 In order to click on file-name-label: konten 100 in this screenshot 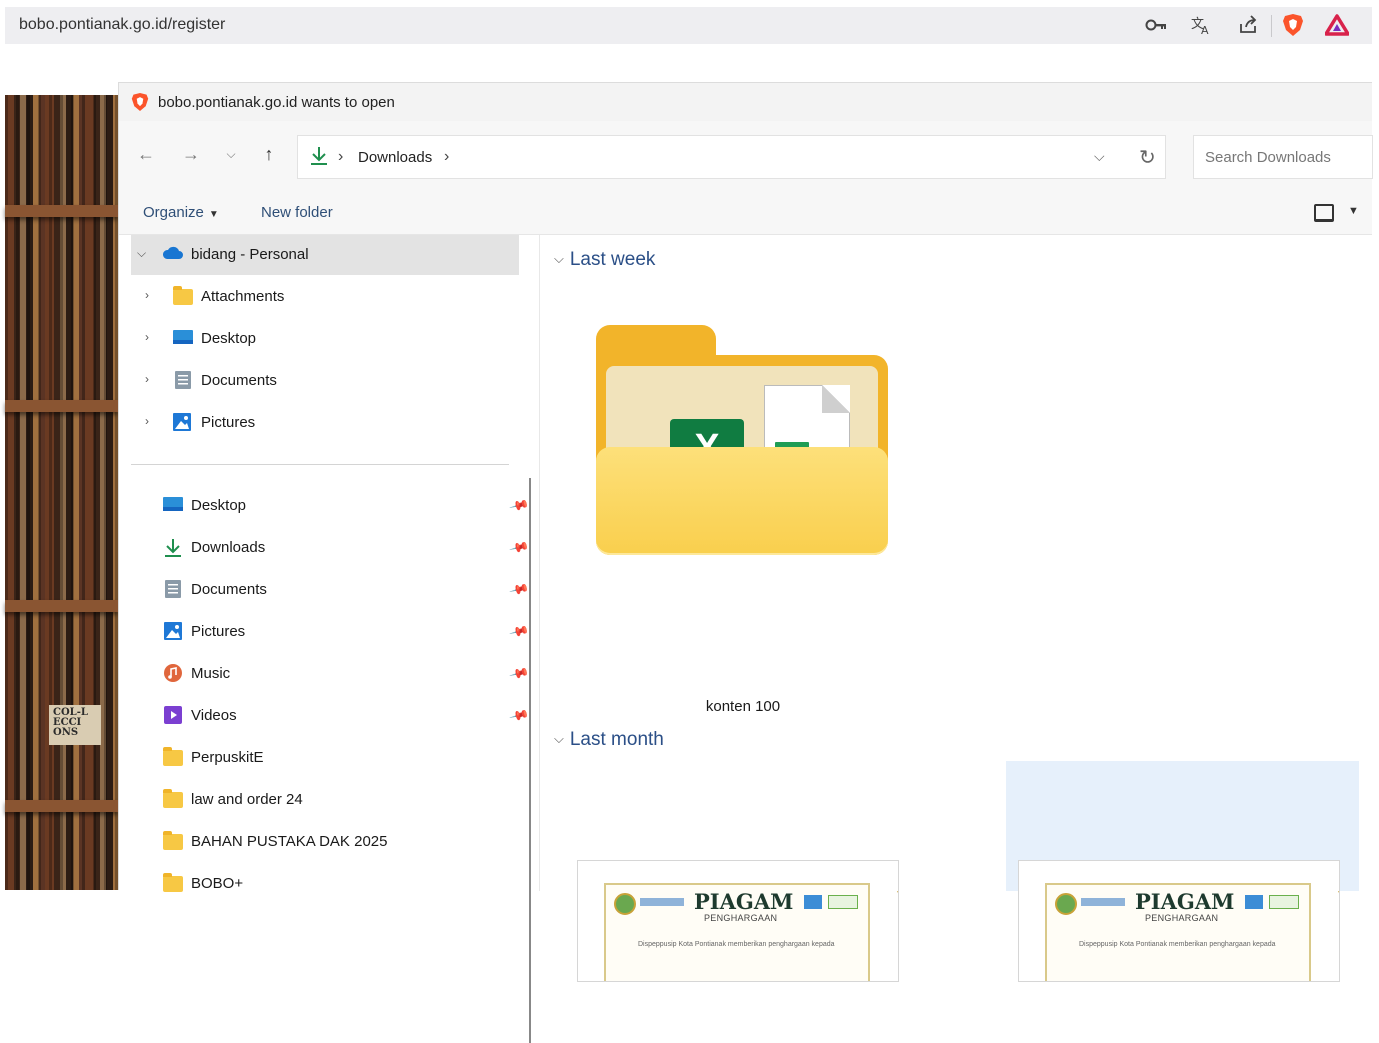, I will do `click(743, 706)`.